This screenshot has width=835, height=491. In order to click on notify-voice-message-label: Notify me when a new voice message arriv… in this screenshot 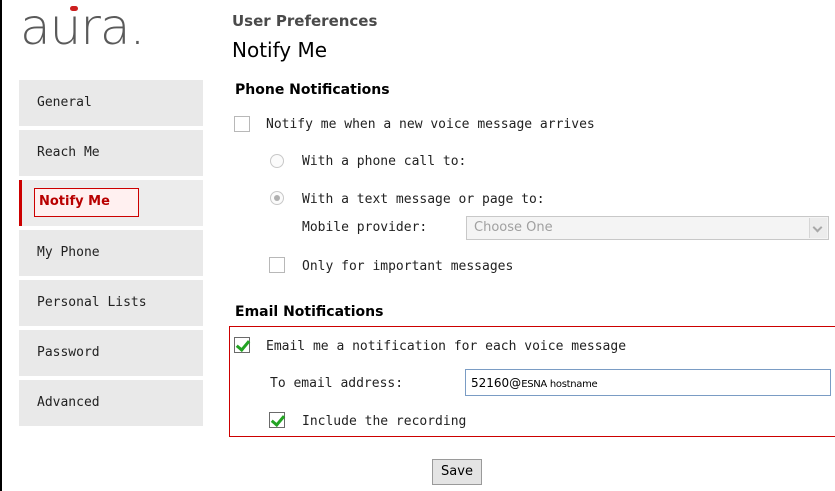, I will do `click(430, 124)`.